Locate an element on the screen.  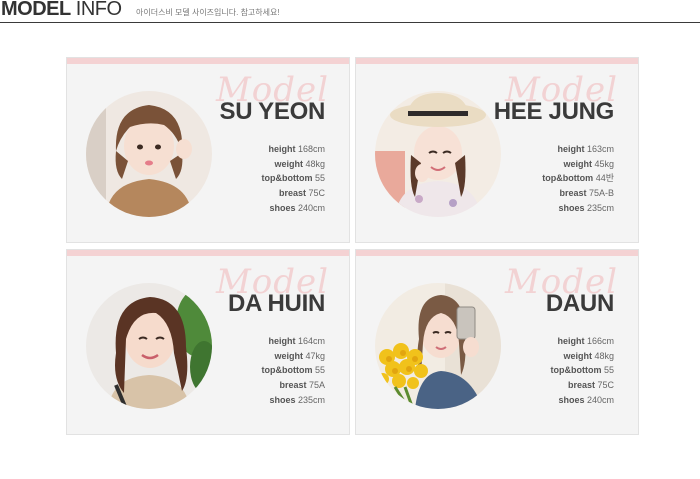
page-header: MODEL INFO 아이더스비 모델 사이즈입니다. 참고하세요! is located at coordinates (350, 11).